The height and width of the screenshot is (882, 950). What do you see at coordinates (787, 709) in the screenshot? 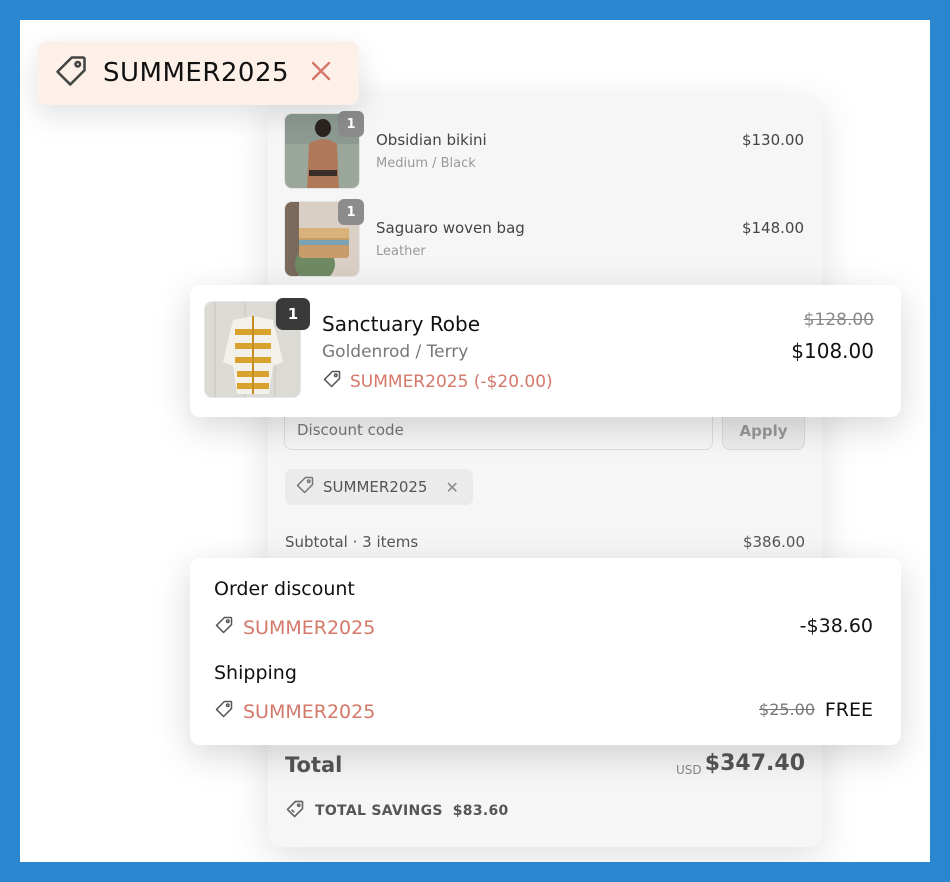
I see `shipping-original-price: $25.00` at bounding box center [787, 709].